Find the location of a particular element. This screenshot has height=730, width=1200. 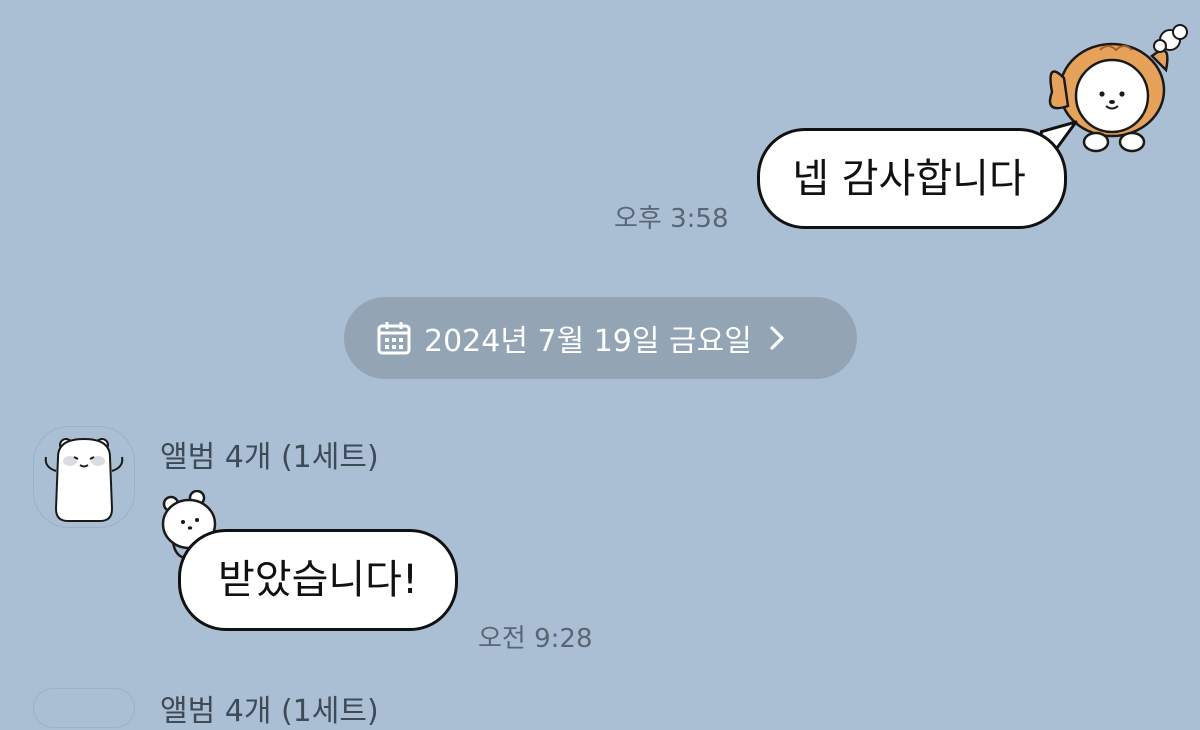

outgoing-message-text: 넵 감사합니다 is located at coordinates (909, 178).